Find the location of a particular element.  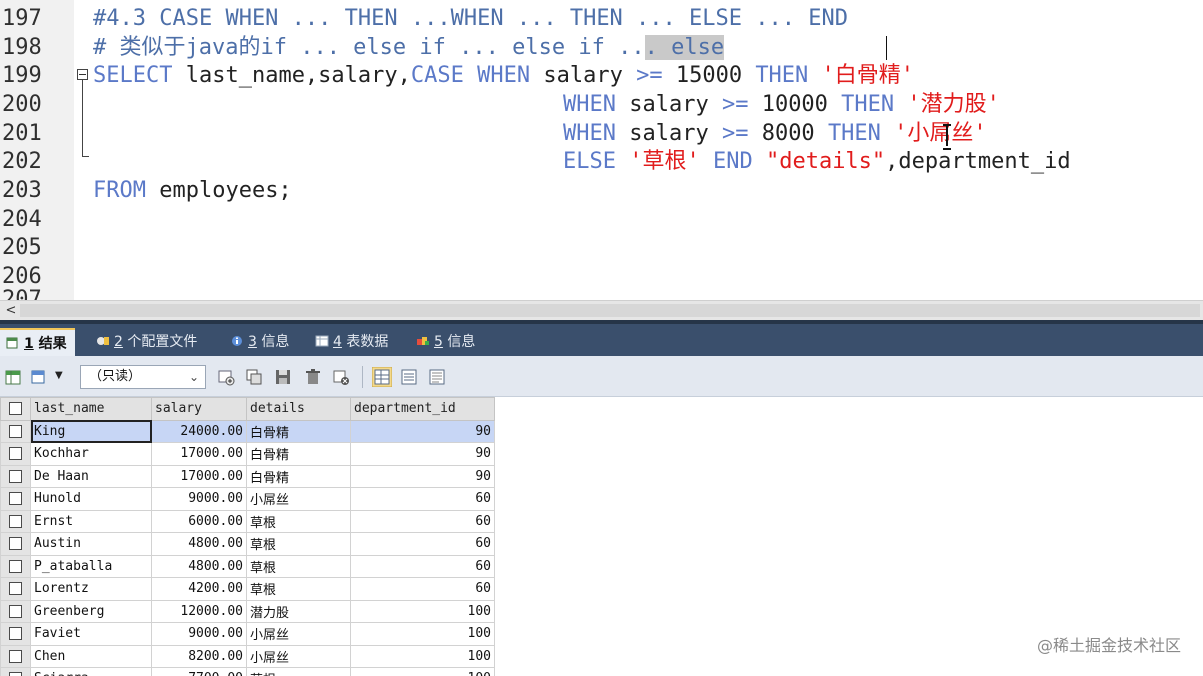

cell-salary: 12000.00 is located at coordinates (199, 611).